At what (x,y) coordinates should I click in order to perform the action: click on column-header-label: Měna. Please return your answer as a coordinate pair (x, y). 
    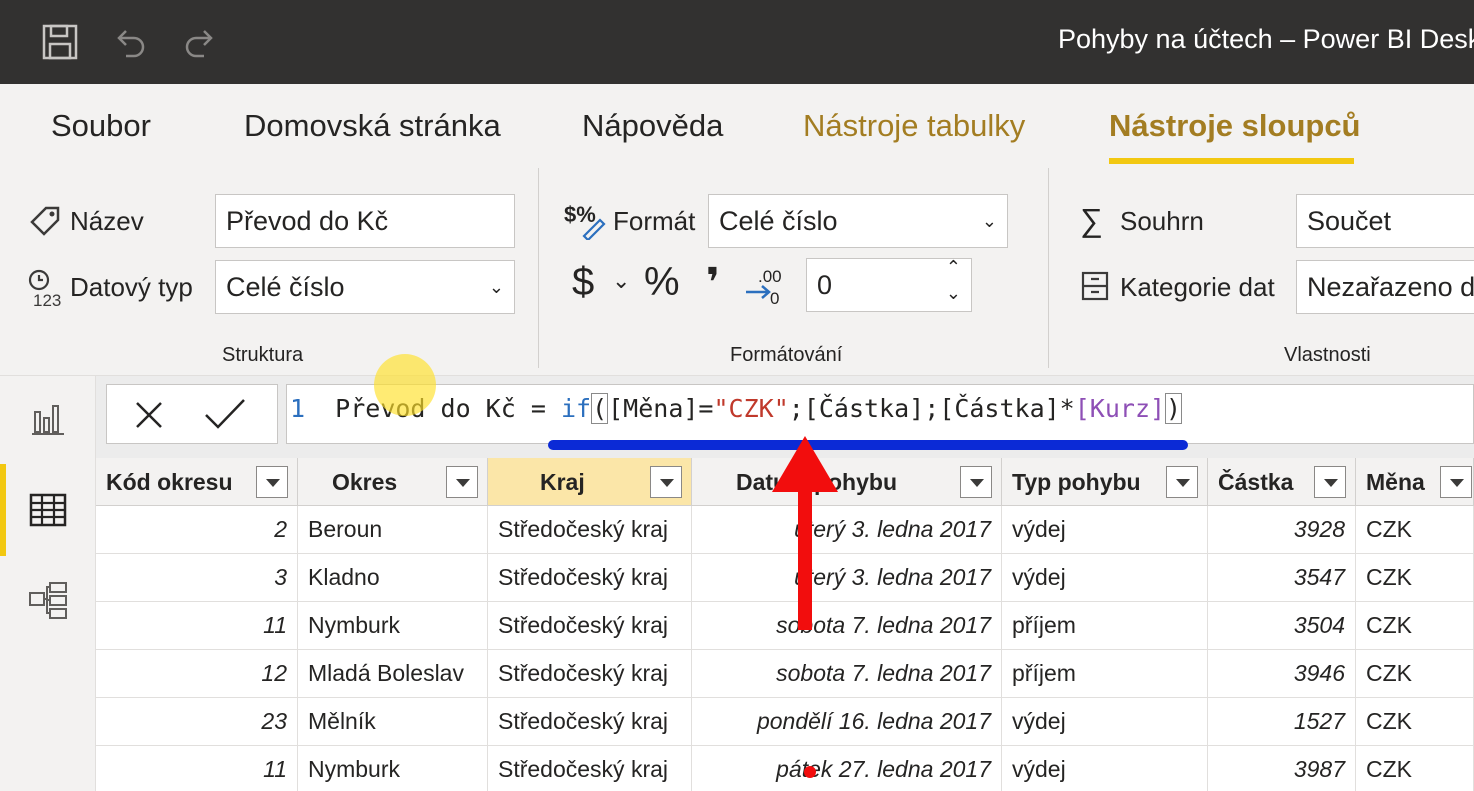
    Looking at the image, I should click on (1395, 482).